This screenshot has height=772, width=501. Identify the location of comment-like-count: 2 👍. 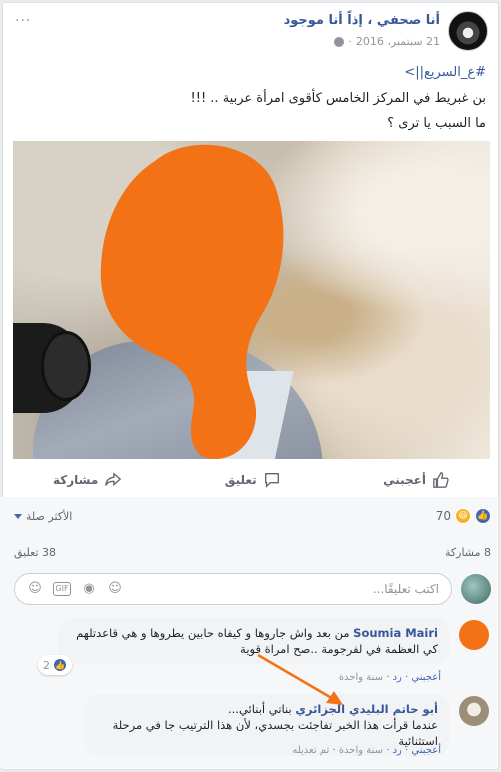
(55, 665).